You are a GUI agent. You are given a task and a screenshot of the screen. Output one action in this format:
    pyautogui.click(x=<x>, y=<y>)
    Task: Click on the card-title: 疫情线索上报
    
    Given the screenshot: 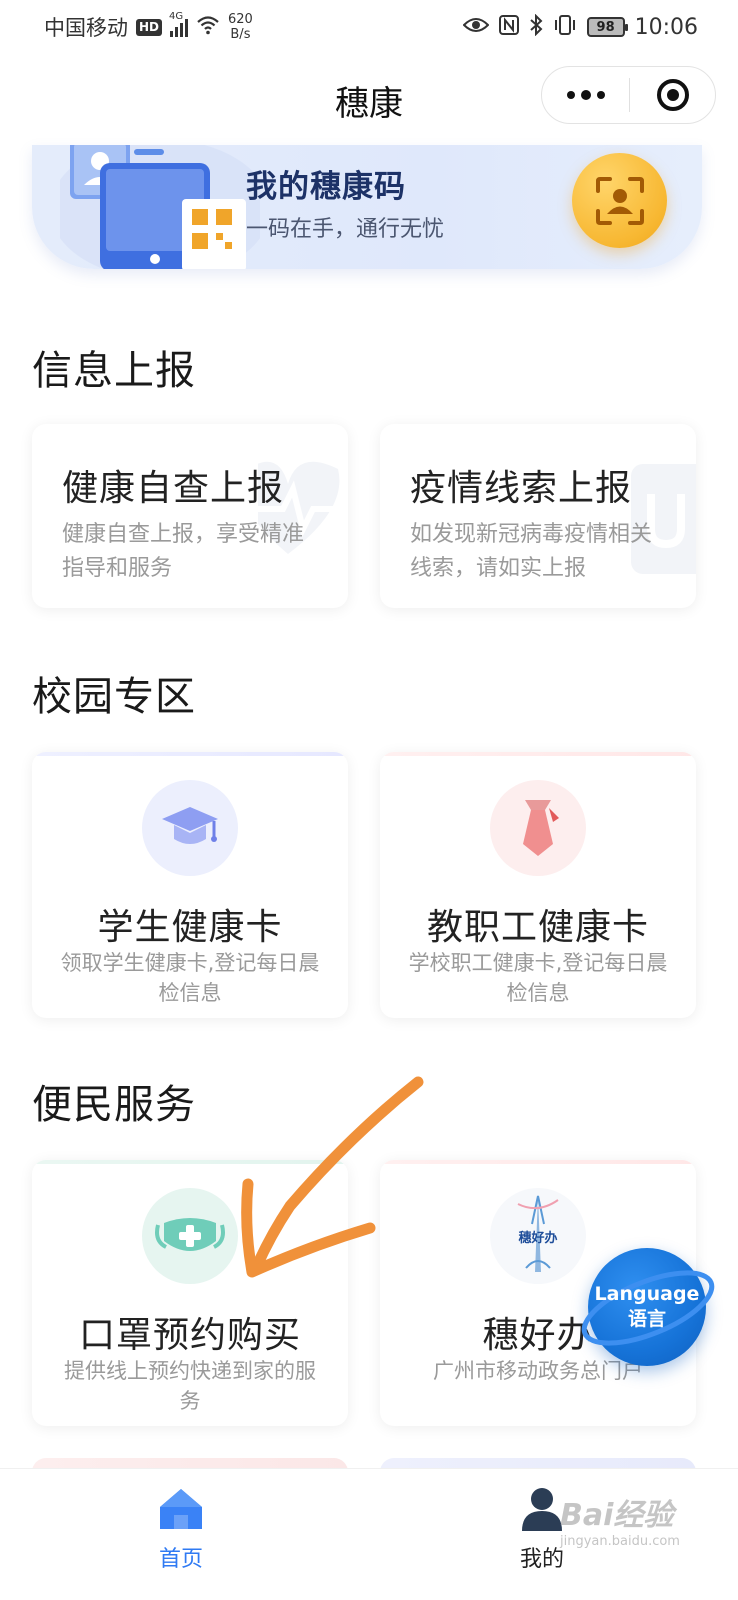 What is the action you would take?
    pyautogui.click(x=521, y=488)
    